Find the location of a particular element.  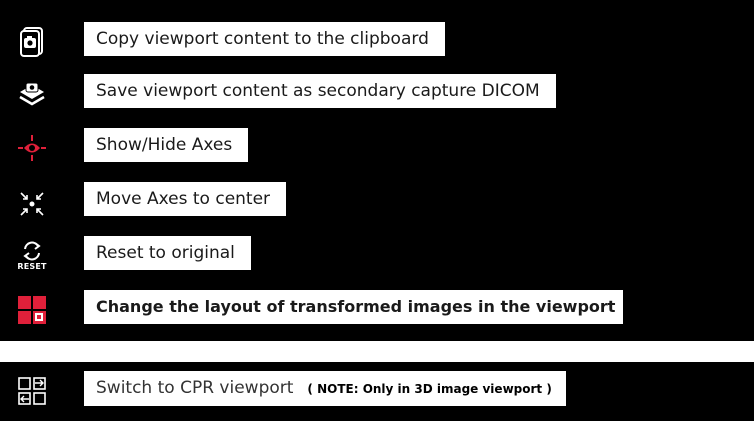

cpr-label: Switch to CPR viewport is located at coordinates (195, 388).